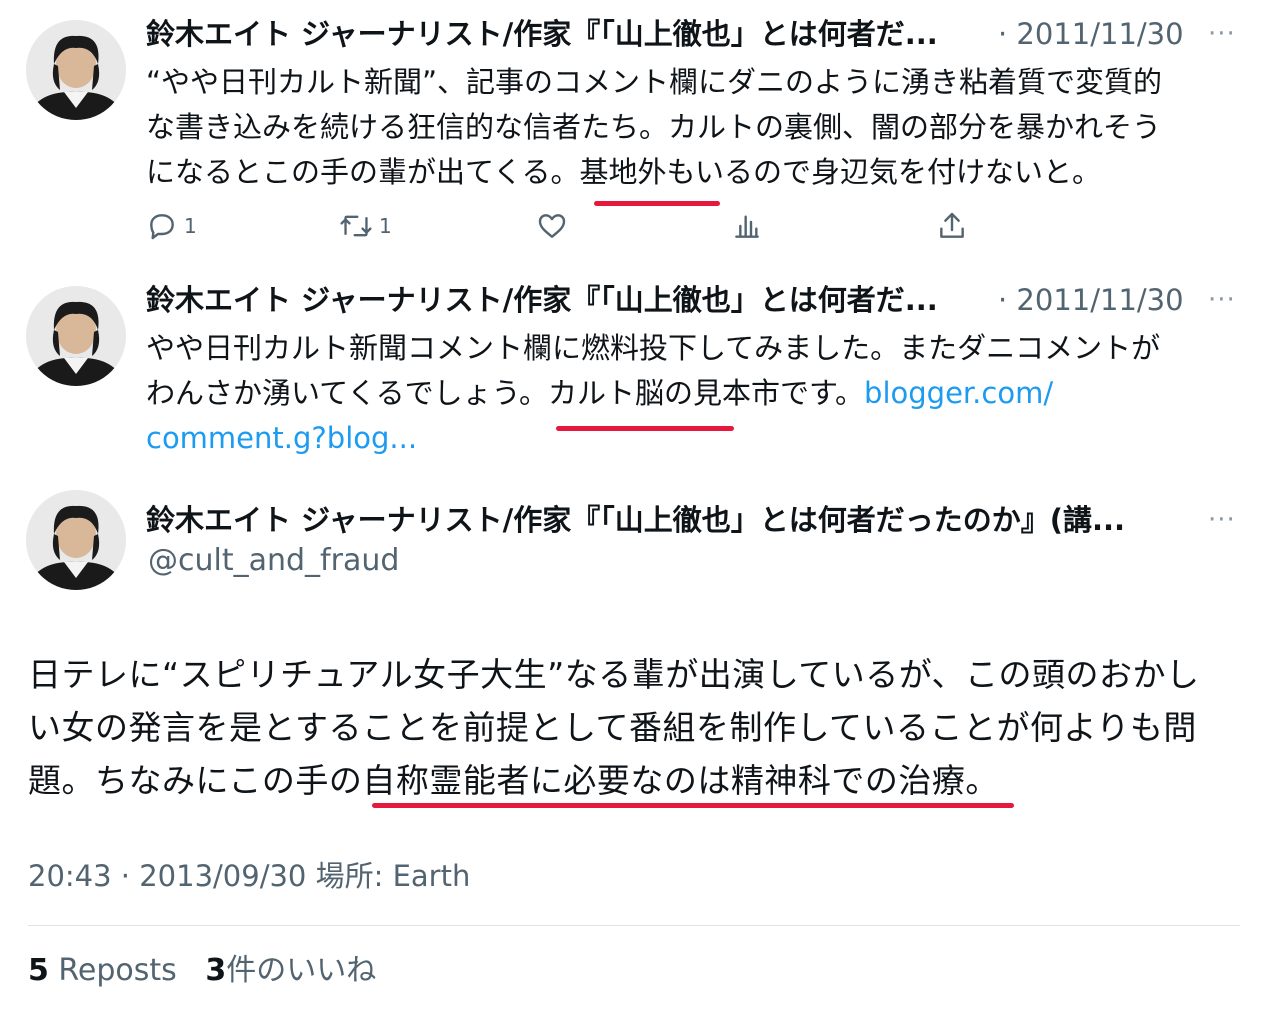 The image size is (1280, 1014). Describe the element at coordinates (612, 727) in the screenshot. I see `tweet-line: い女の発言を是とすることを前提として番組を制作していることが何よりも問` at that location.